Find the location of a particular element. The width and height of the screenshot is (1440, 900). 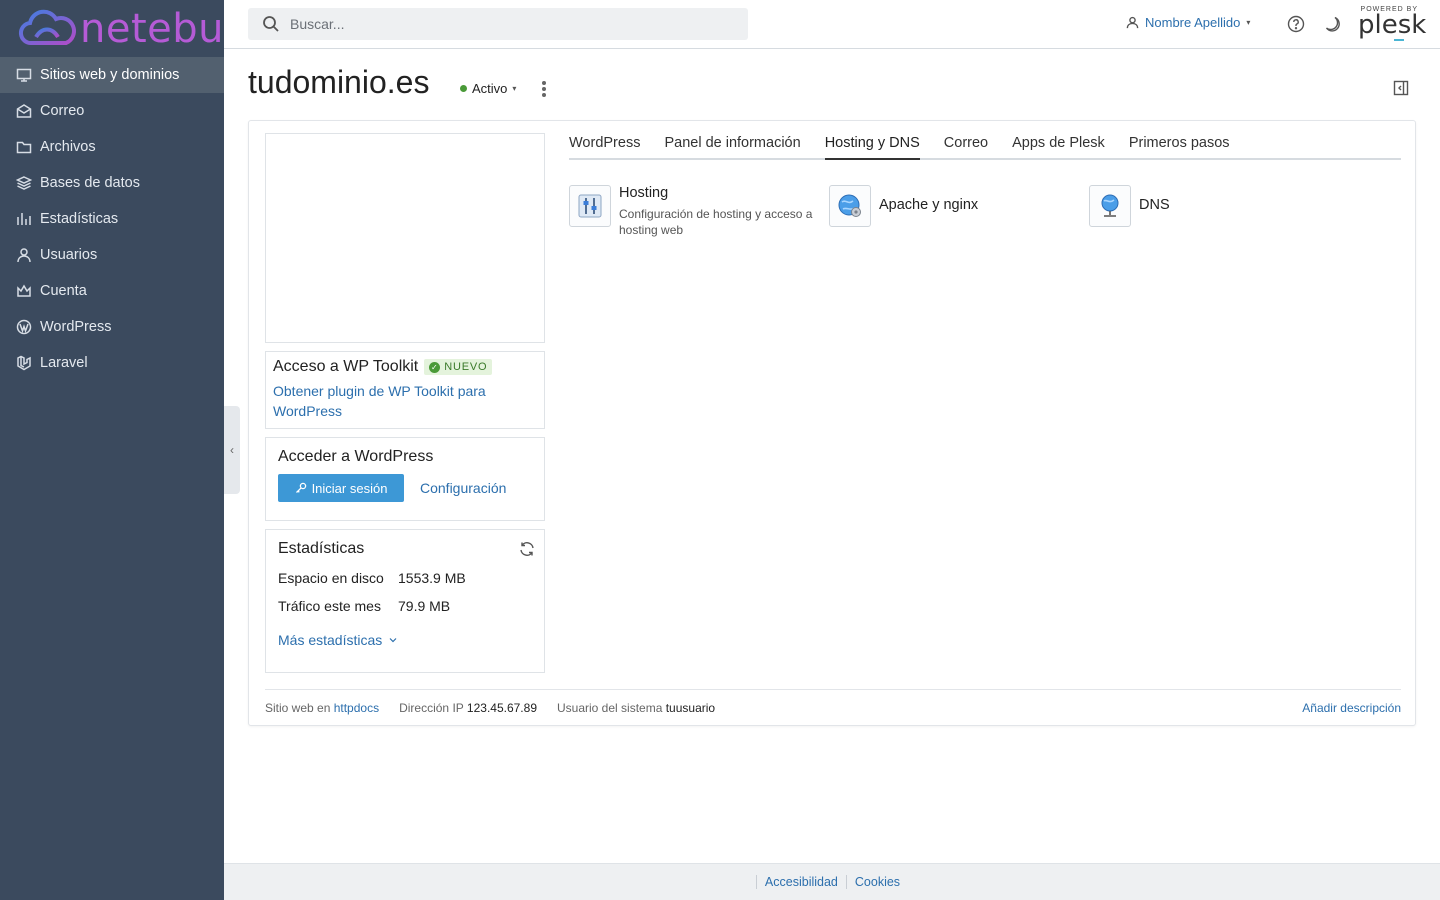

more-stats-link: Más estadísticas is located at coordinates (338, 640).